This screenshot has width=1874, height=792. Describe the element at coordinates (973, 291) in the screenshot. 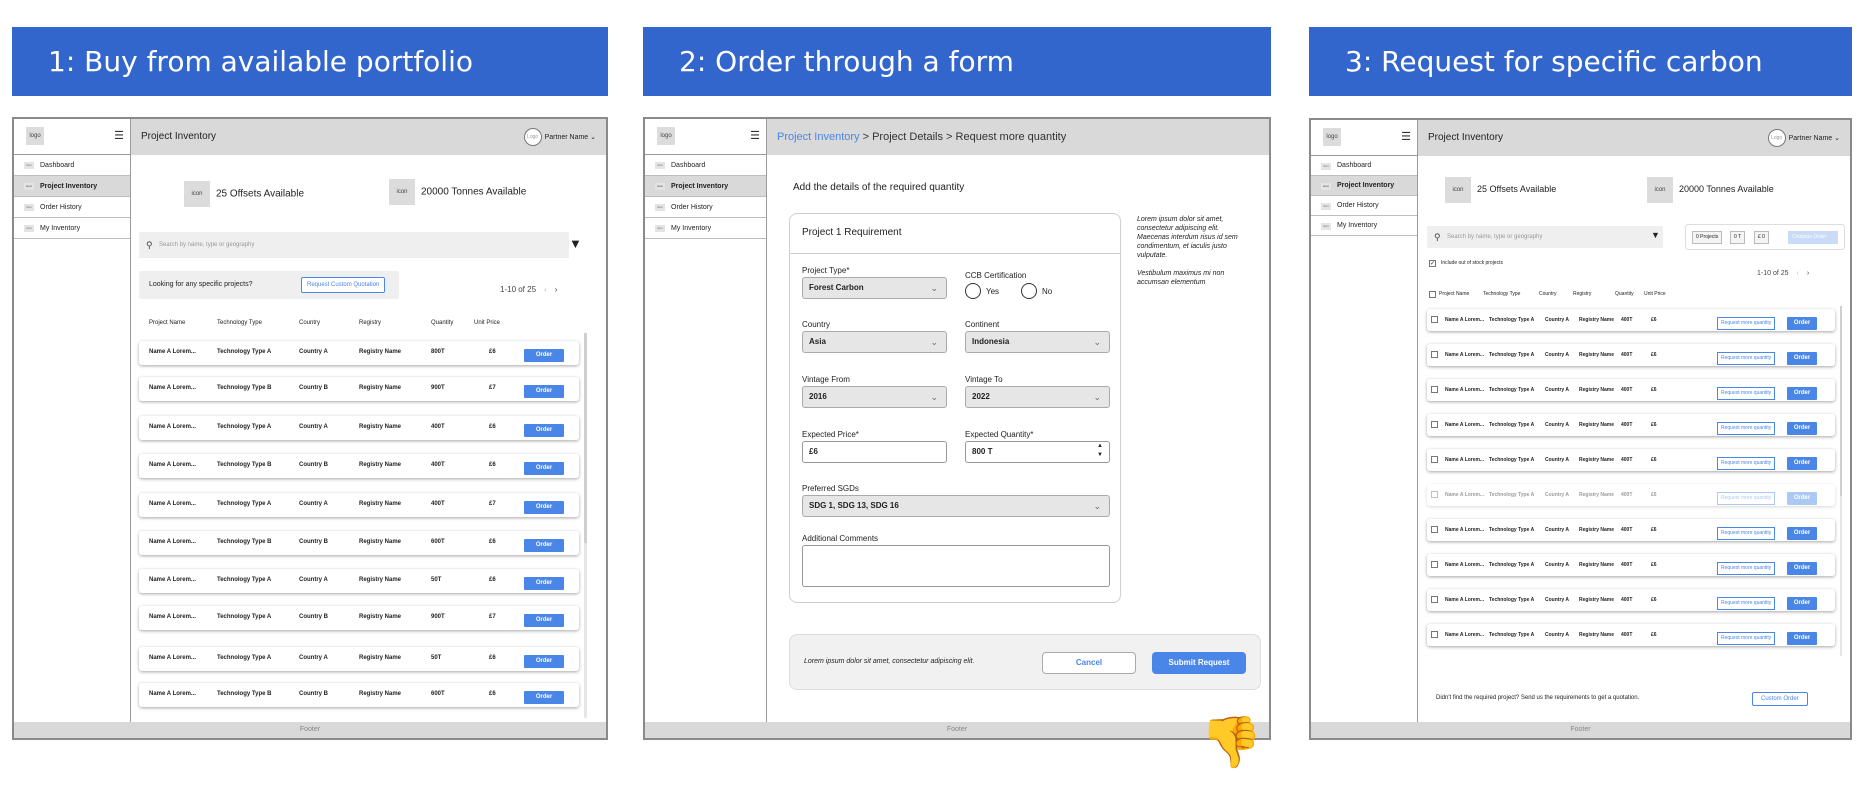

I see `ccb-yes-radio` at that location.